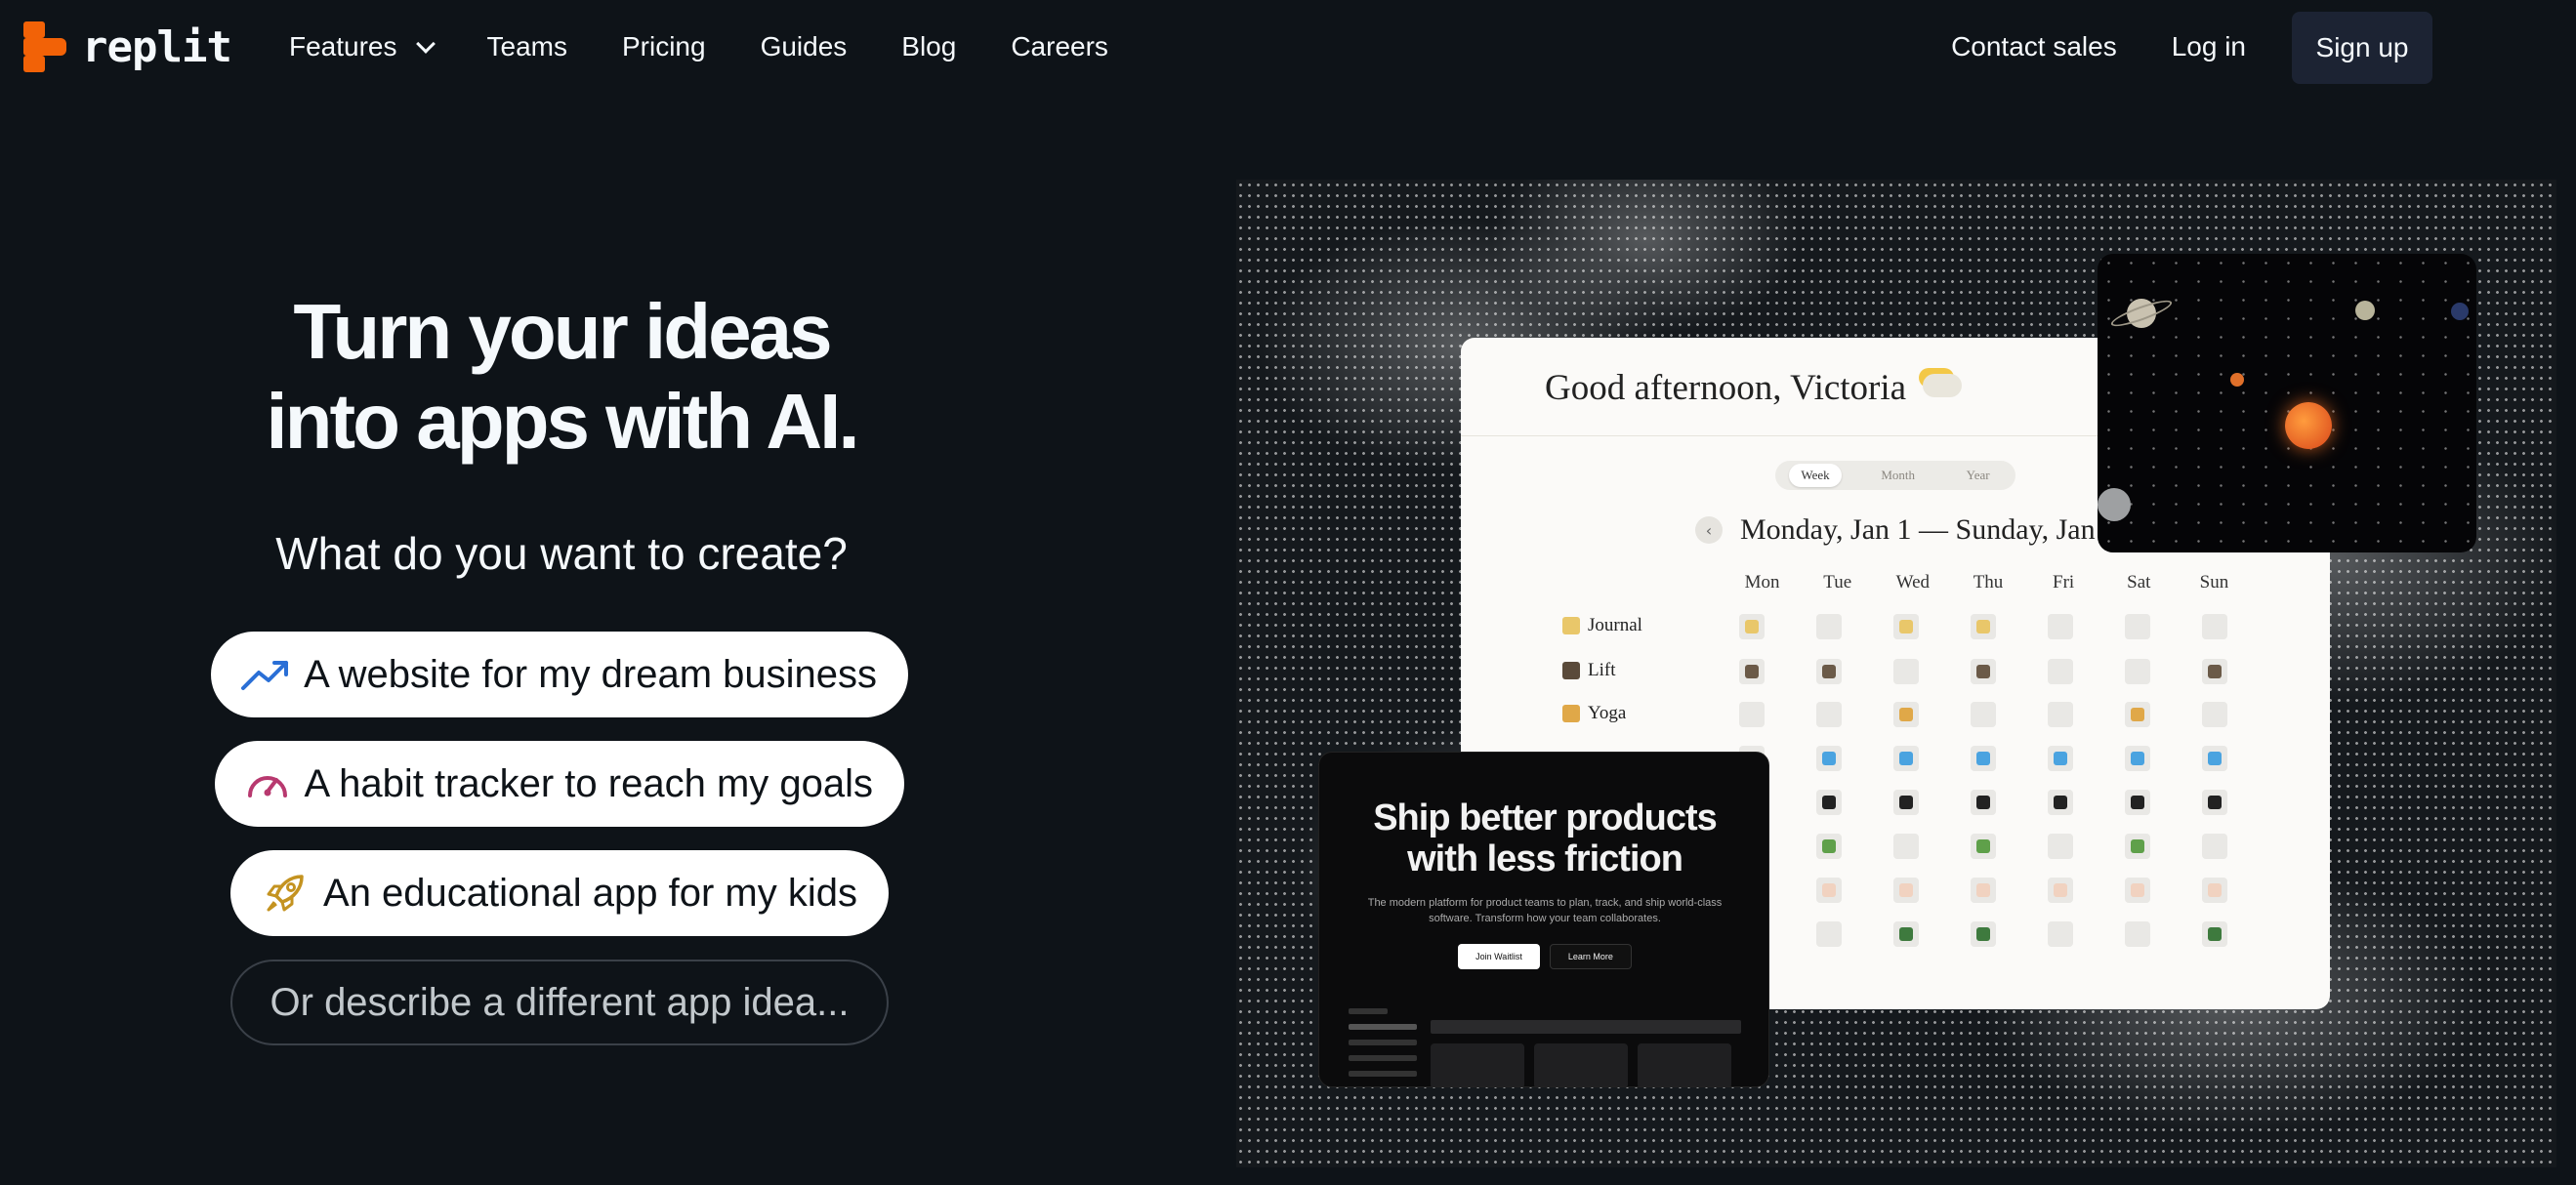 This screenshot has height=1185, width=2576. What do you see at coordinates (2009, 890) in the screenshot?
I see `habit-candle-cells` at bounding box center [2009, 890].